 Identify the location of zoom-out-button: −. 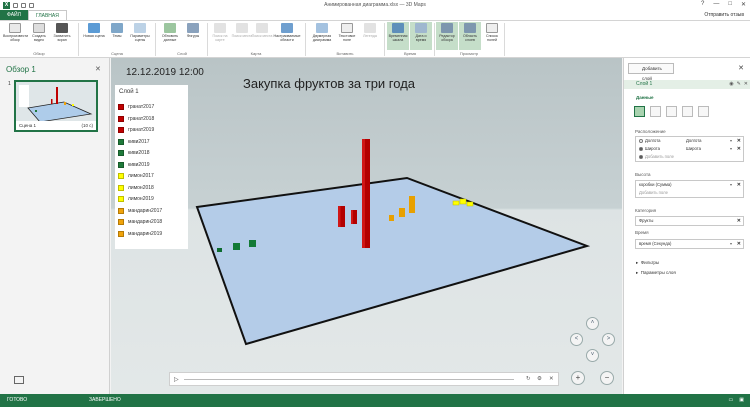
(607, 378).